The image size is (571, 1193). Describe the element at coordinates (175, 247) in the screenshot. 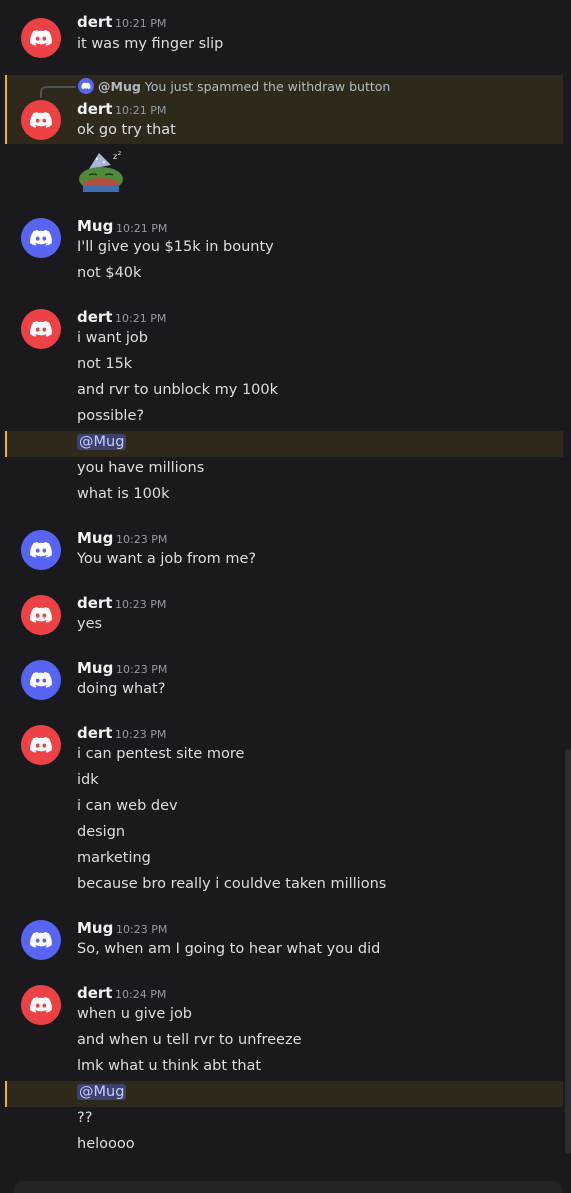

I see `message-text: I'll give you $15k in bounty` at that location.